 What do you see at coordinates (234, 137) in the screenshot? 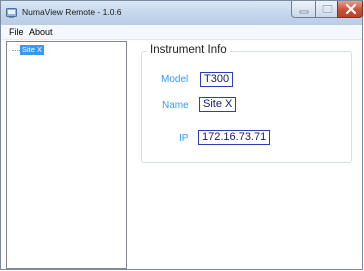
I see `ip-value: 172.16.73.71` at bounding box center [234, 137].